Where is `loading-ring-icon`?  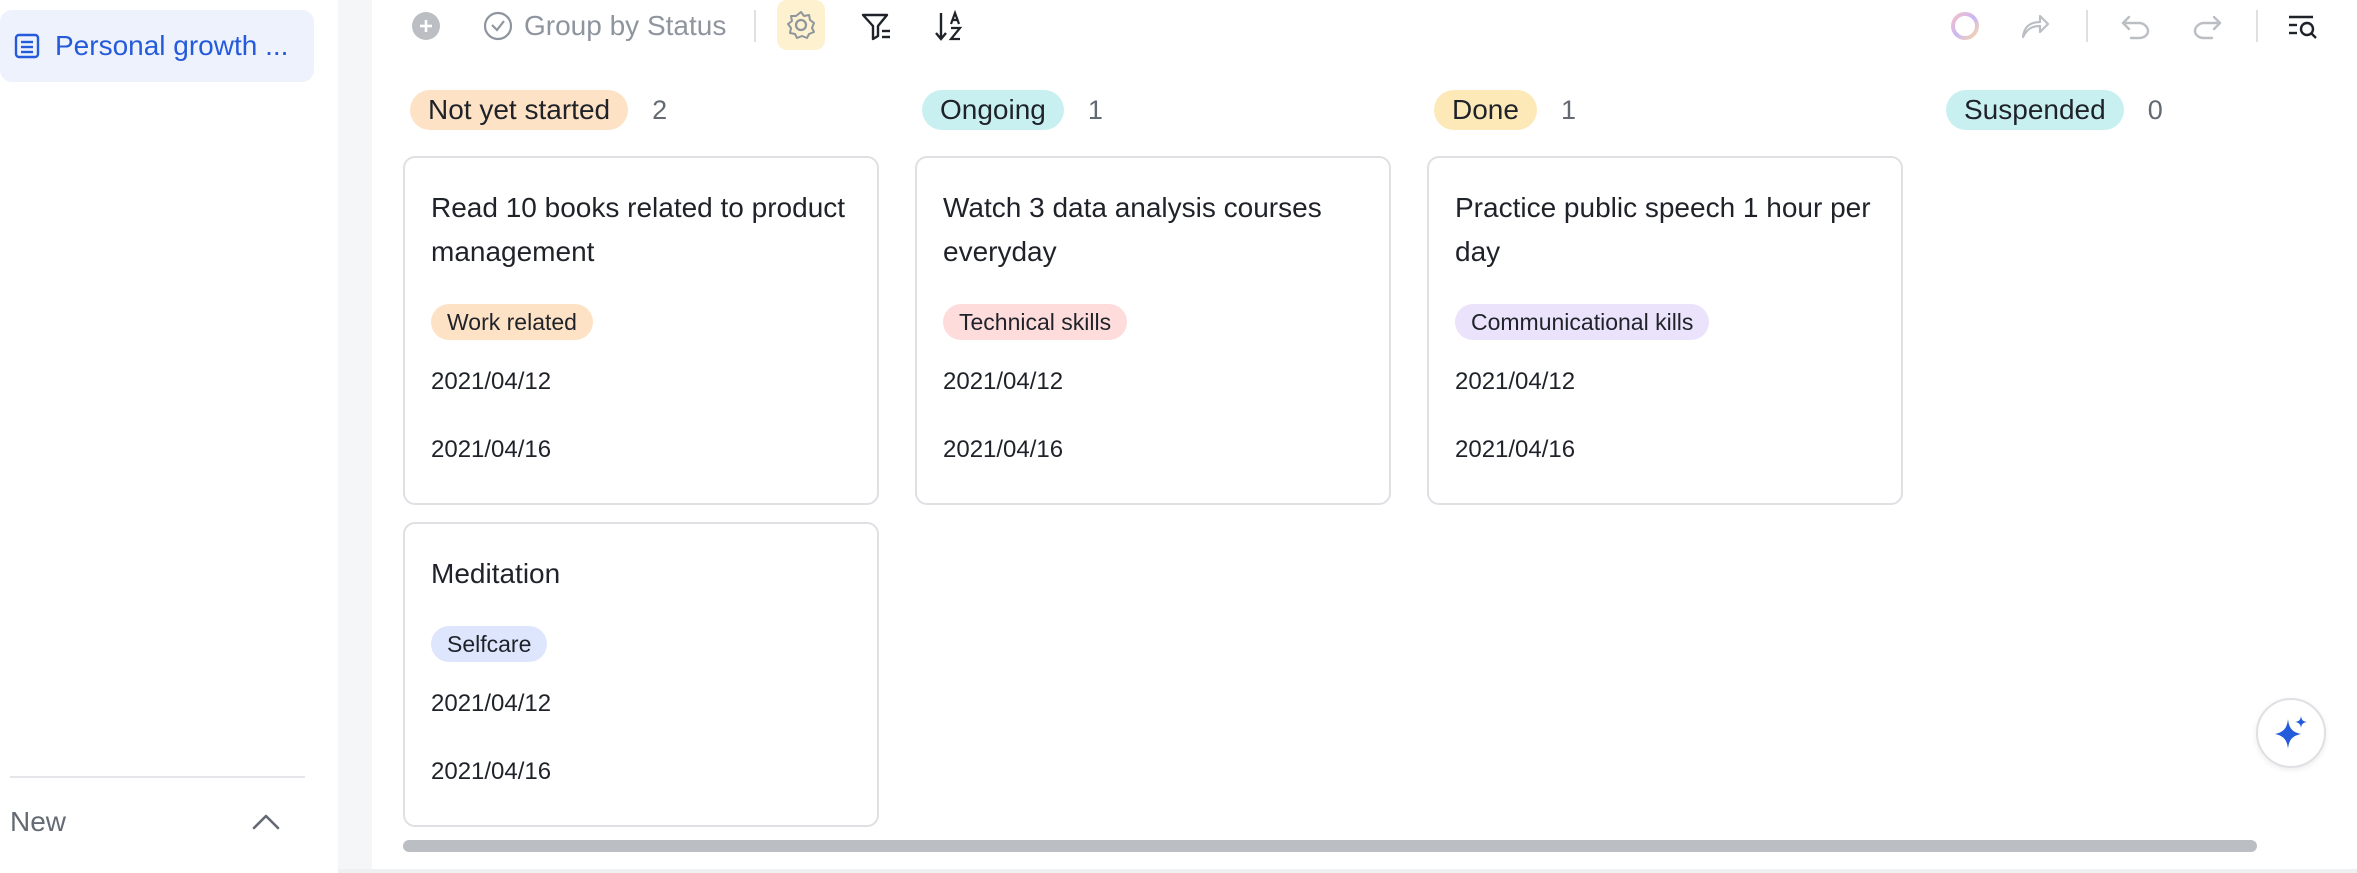 loading-ring-icon is located at coordinates (1965, 26).